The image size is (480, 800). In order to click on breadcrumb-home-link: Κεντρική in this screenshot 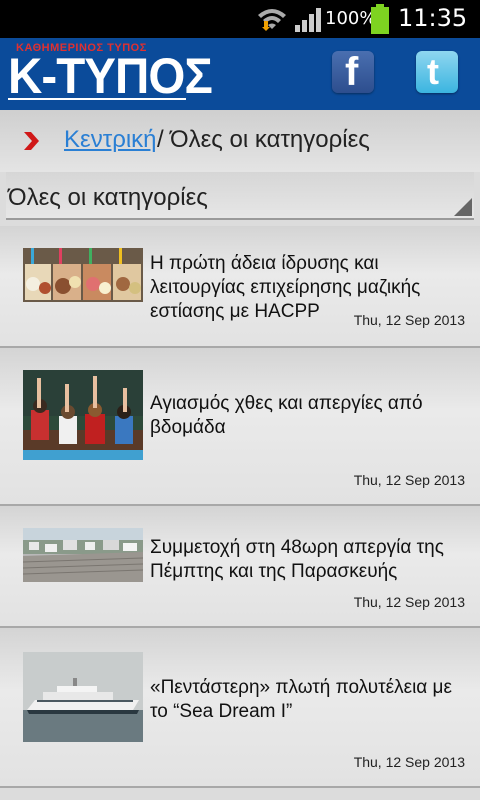, I will do `click(110, 140)`.